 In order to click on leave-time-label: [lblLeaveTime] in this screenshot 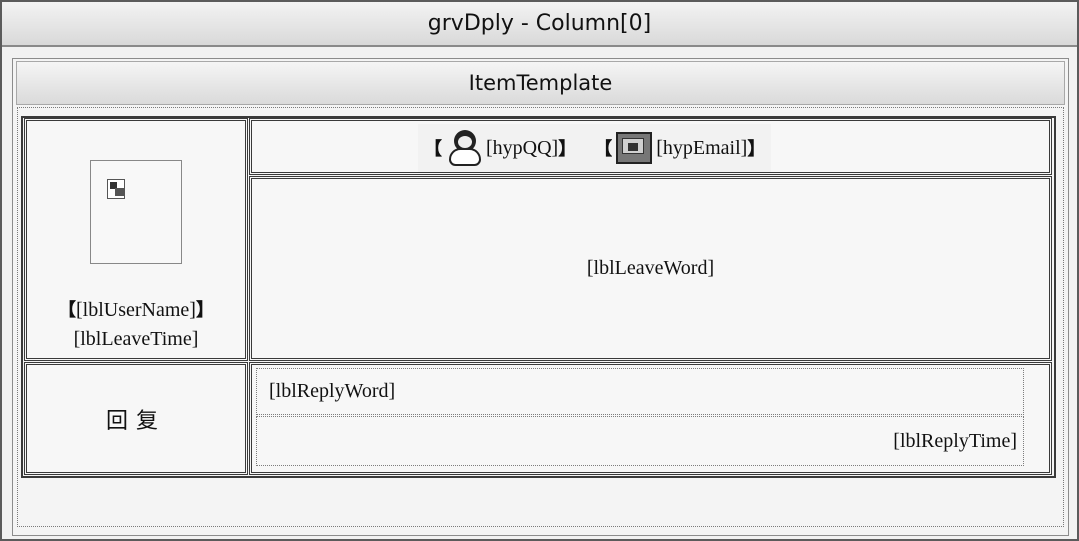, I will do `click(136, 339)`.